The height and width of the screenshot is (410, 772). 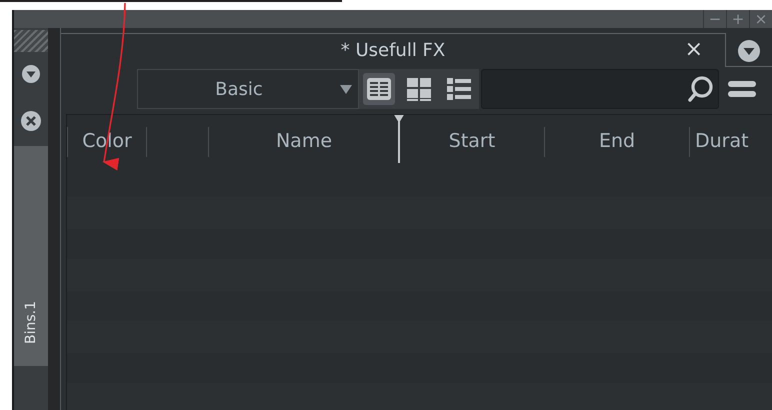 I want to click on column-header: Name, so click(x=304, y=141).